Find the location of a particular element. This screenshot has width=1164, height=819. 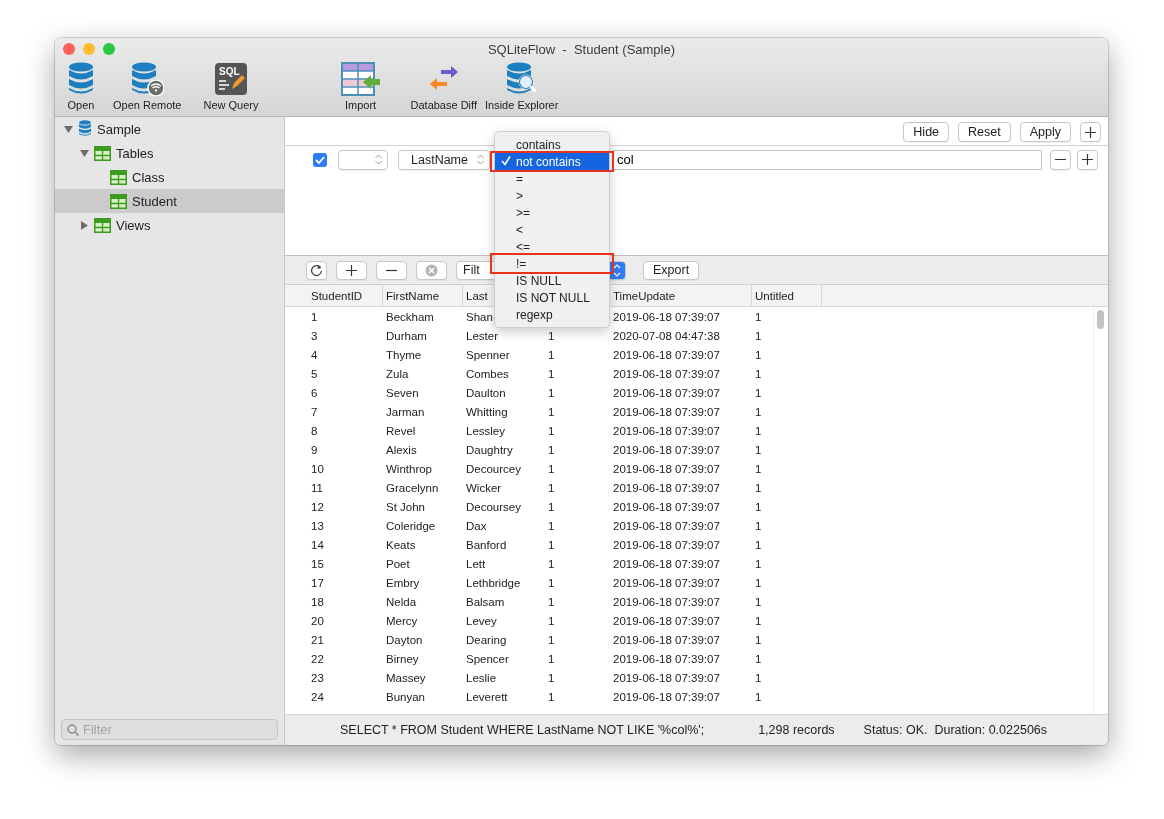

table-cell: Lessley is located at coordinates (485, 430).